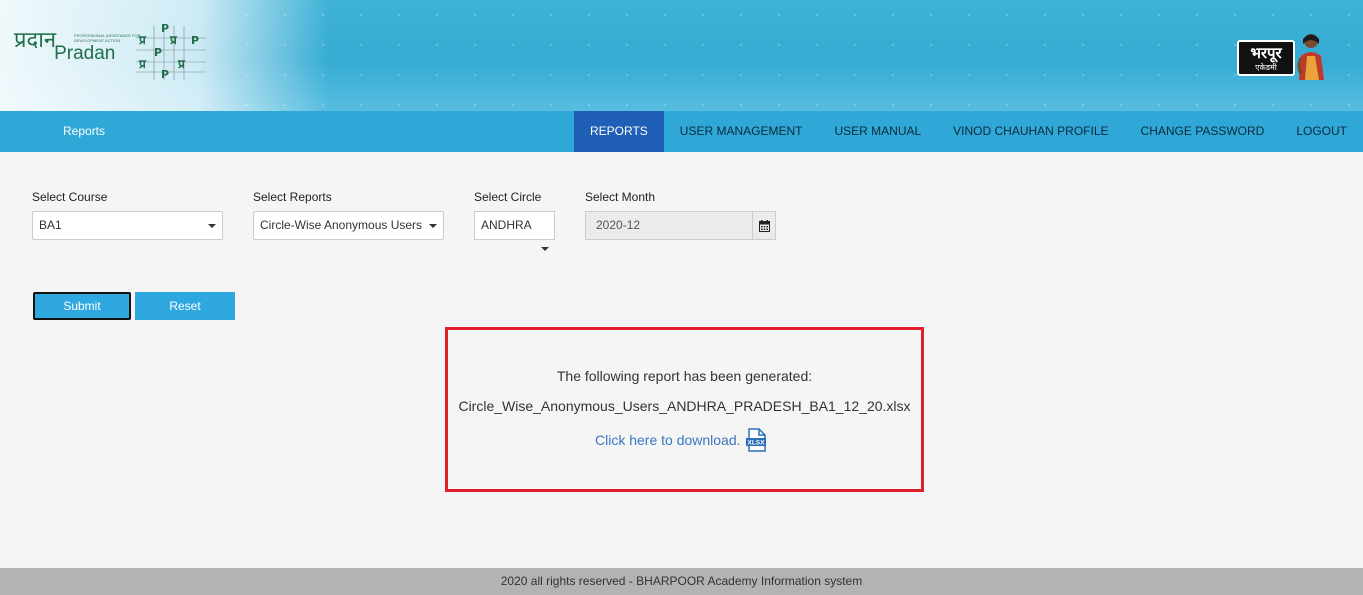  Describe the element at coordinates (1030, 131) in the screenshot. I see `nav-item-profile: VINOD CHAUHAN PROFILE` at that location.